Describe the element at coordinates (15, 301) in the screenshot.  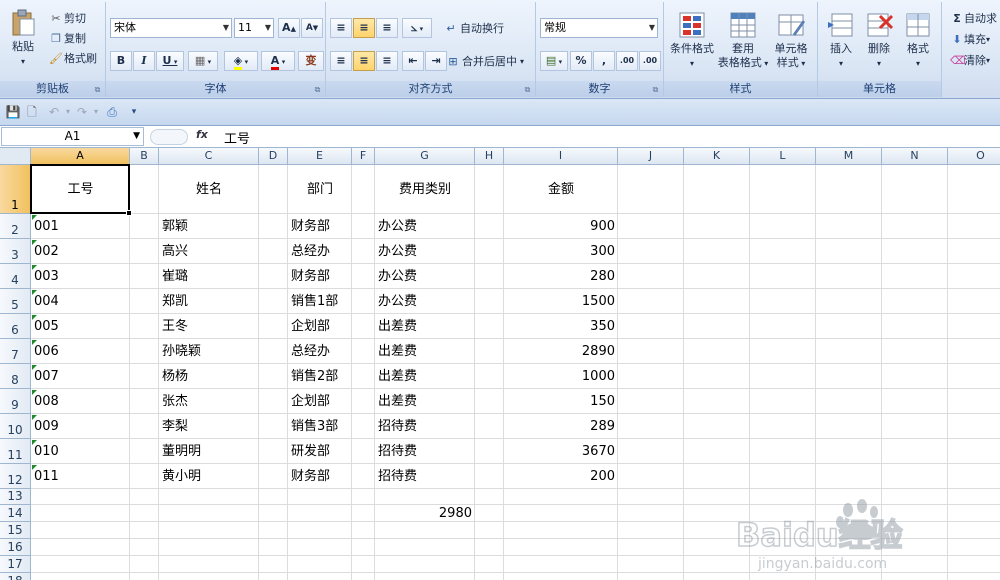
I see `row-header-5: 5` at that location.